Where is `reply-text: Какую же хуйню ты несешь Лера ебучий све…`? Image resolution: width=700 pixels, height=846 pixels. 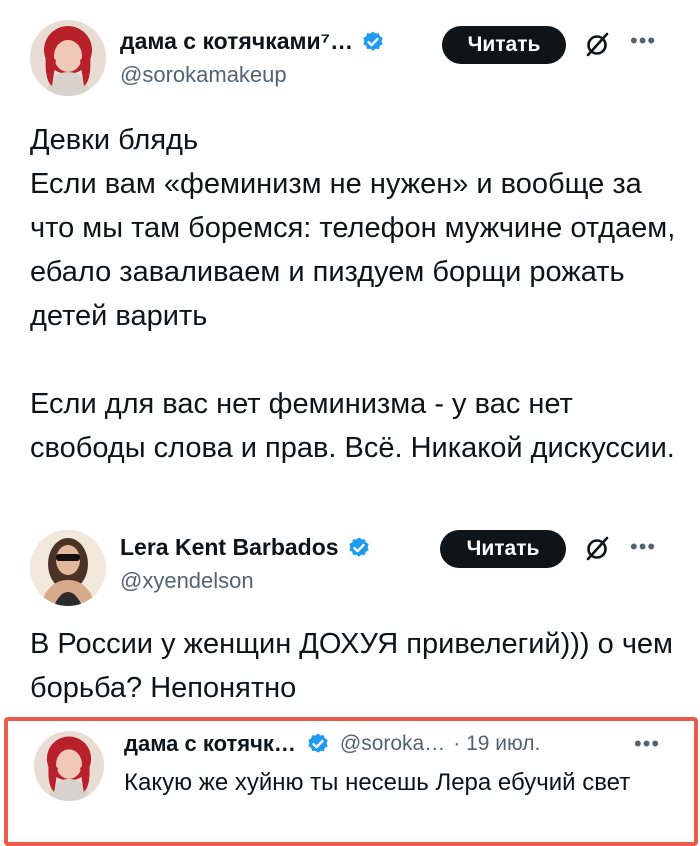 reply-text: Какую же хуйню ты несешь Лера ебучий све… is located at coordinates (377, 782).